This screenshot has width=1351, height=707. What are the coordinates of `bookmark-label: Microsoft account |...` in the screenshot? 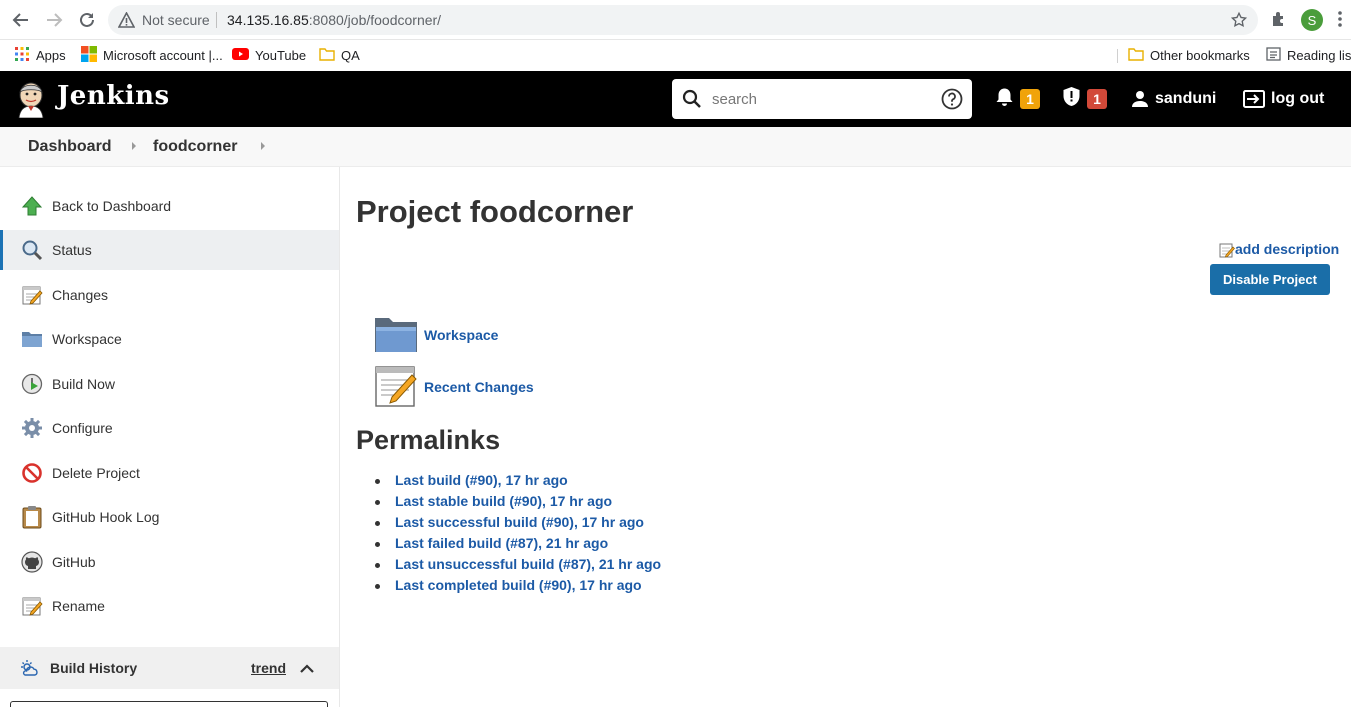 It's located at (163, 55).